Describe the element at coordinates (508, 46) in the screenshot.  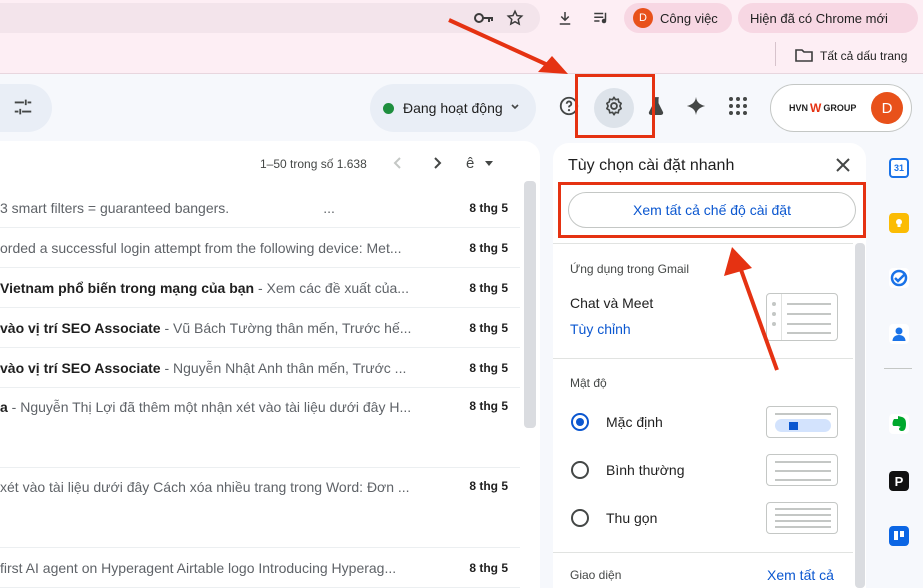
I see `annotation-arrow-to-settings` at that location.